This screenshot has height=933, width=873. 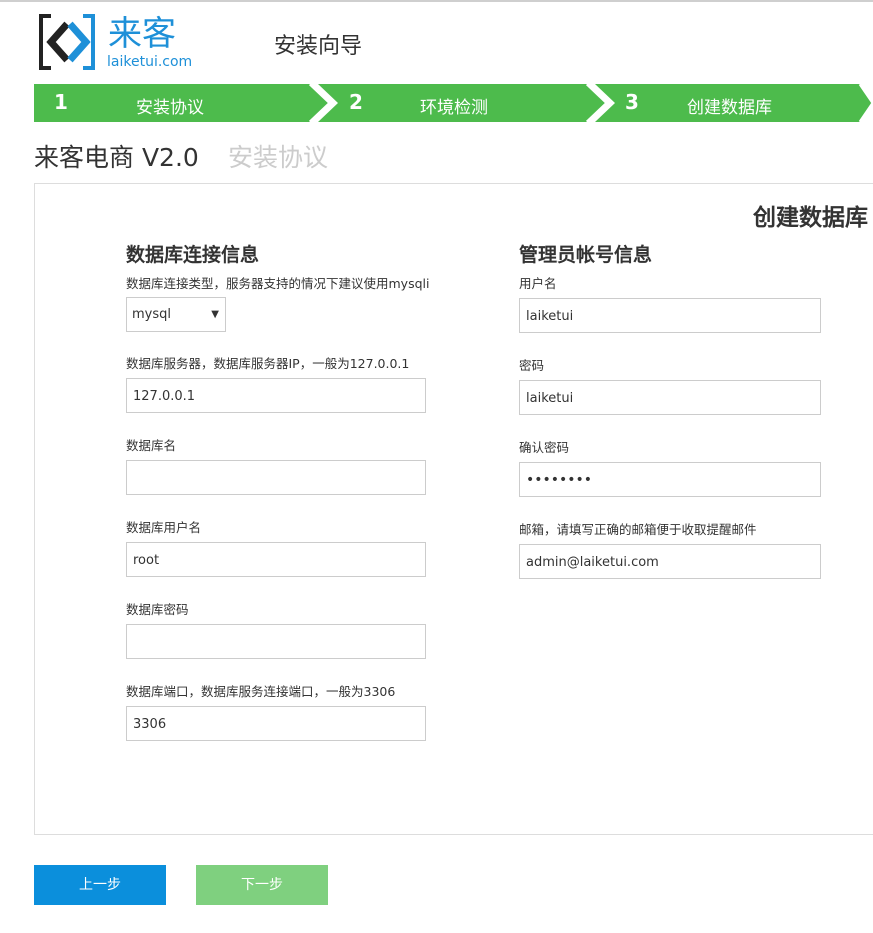 What do you see at coordinates (116, 157) in the screenshot?
I see `page-title: 来客电商 V2.0` at bounding box center [116, 157].